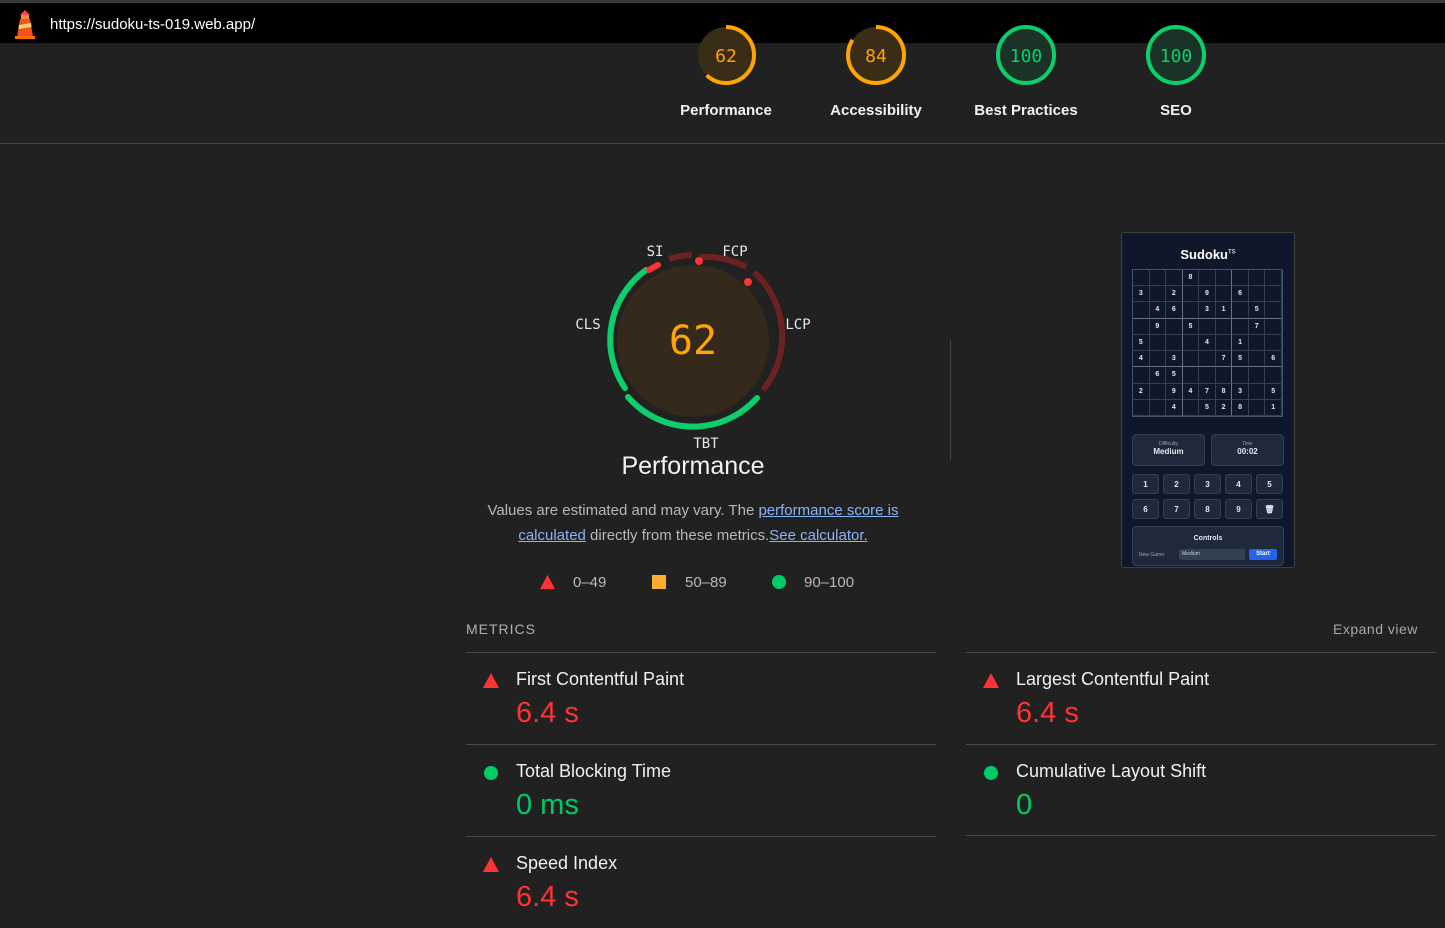 This screenshot has height=928, width=1445. I want to click on metric-name: Largest Contentful Paint, so click(1113, 679).